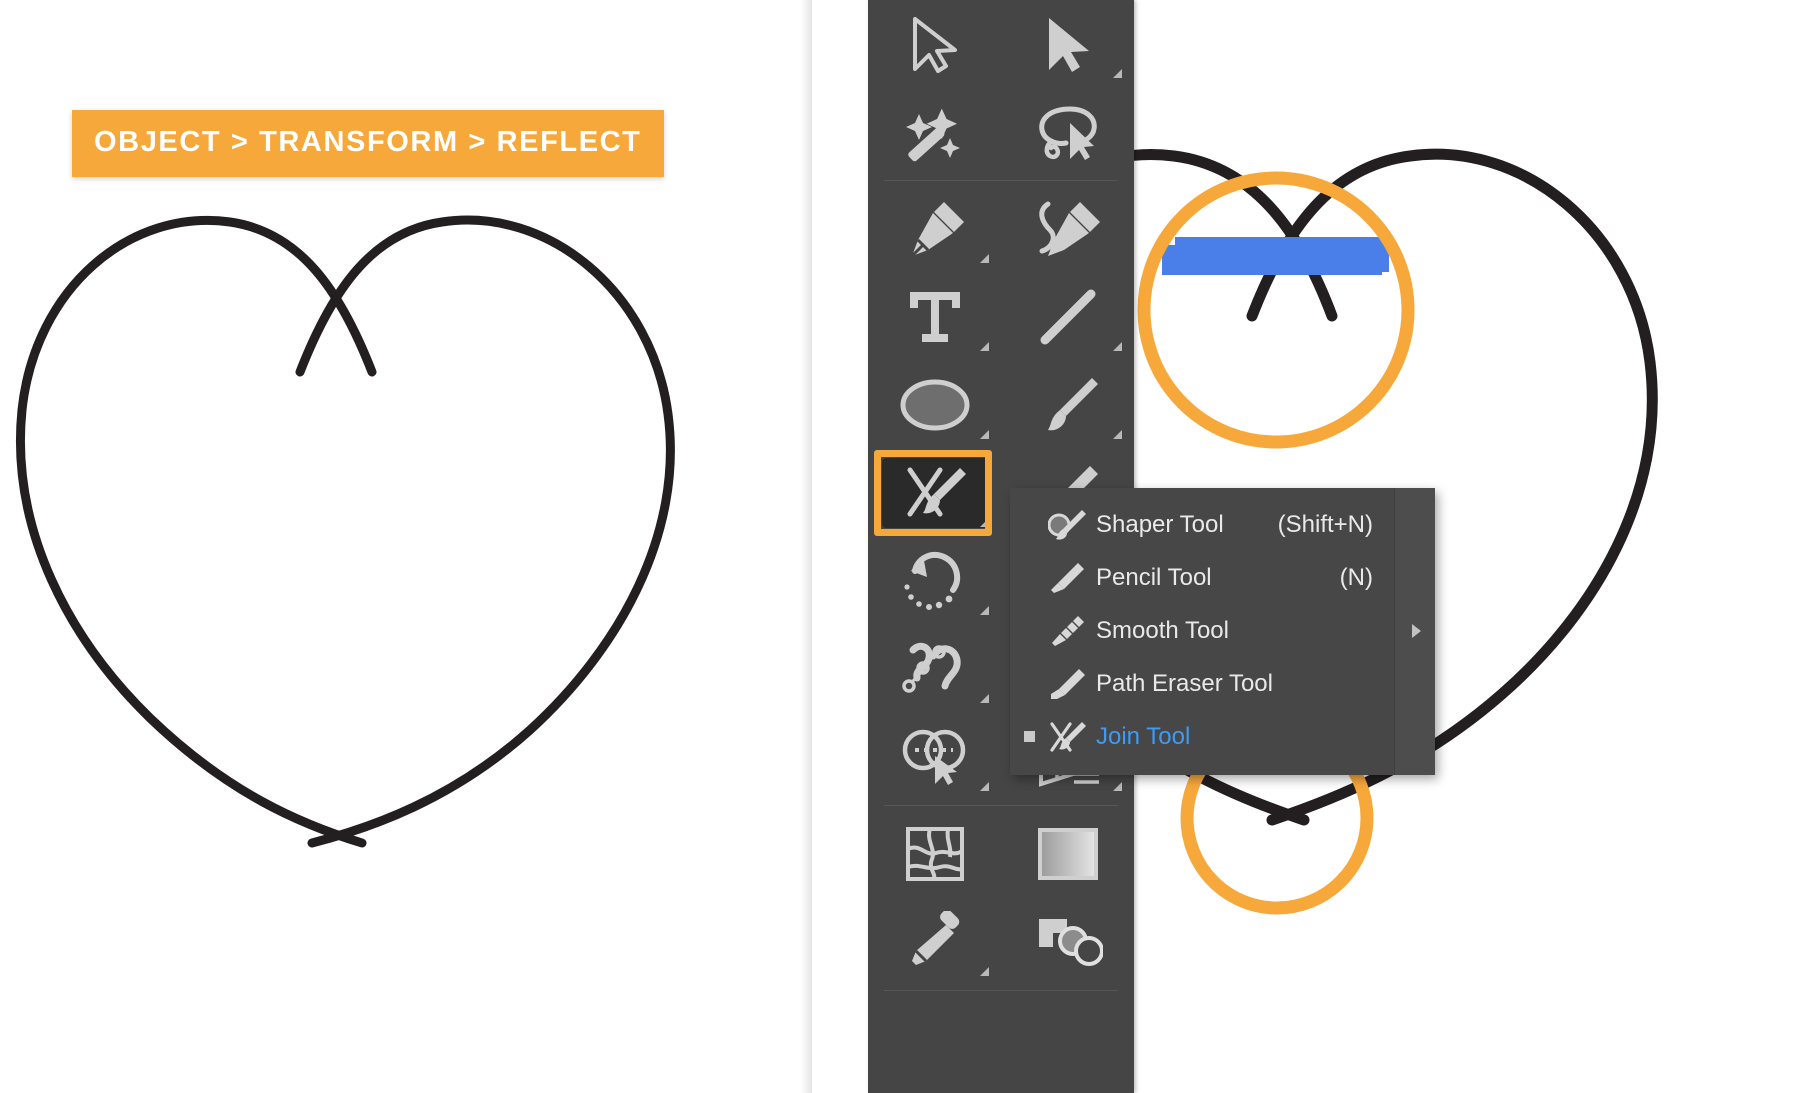 Image resolution: width=1800 pixels, height=1093 pixels. What do you see at coordinates (931, 667) in the screenshot?
I see `width-tool-icon` at bounding box center [931, 667].